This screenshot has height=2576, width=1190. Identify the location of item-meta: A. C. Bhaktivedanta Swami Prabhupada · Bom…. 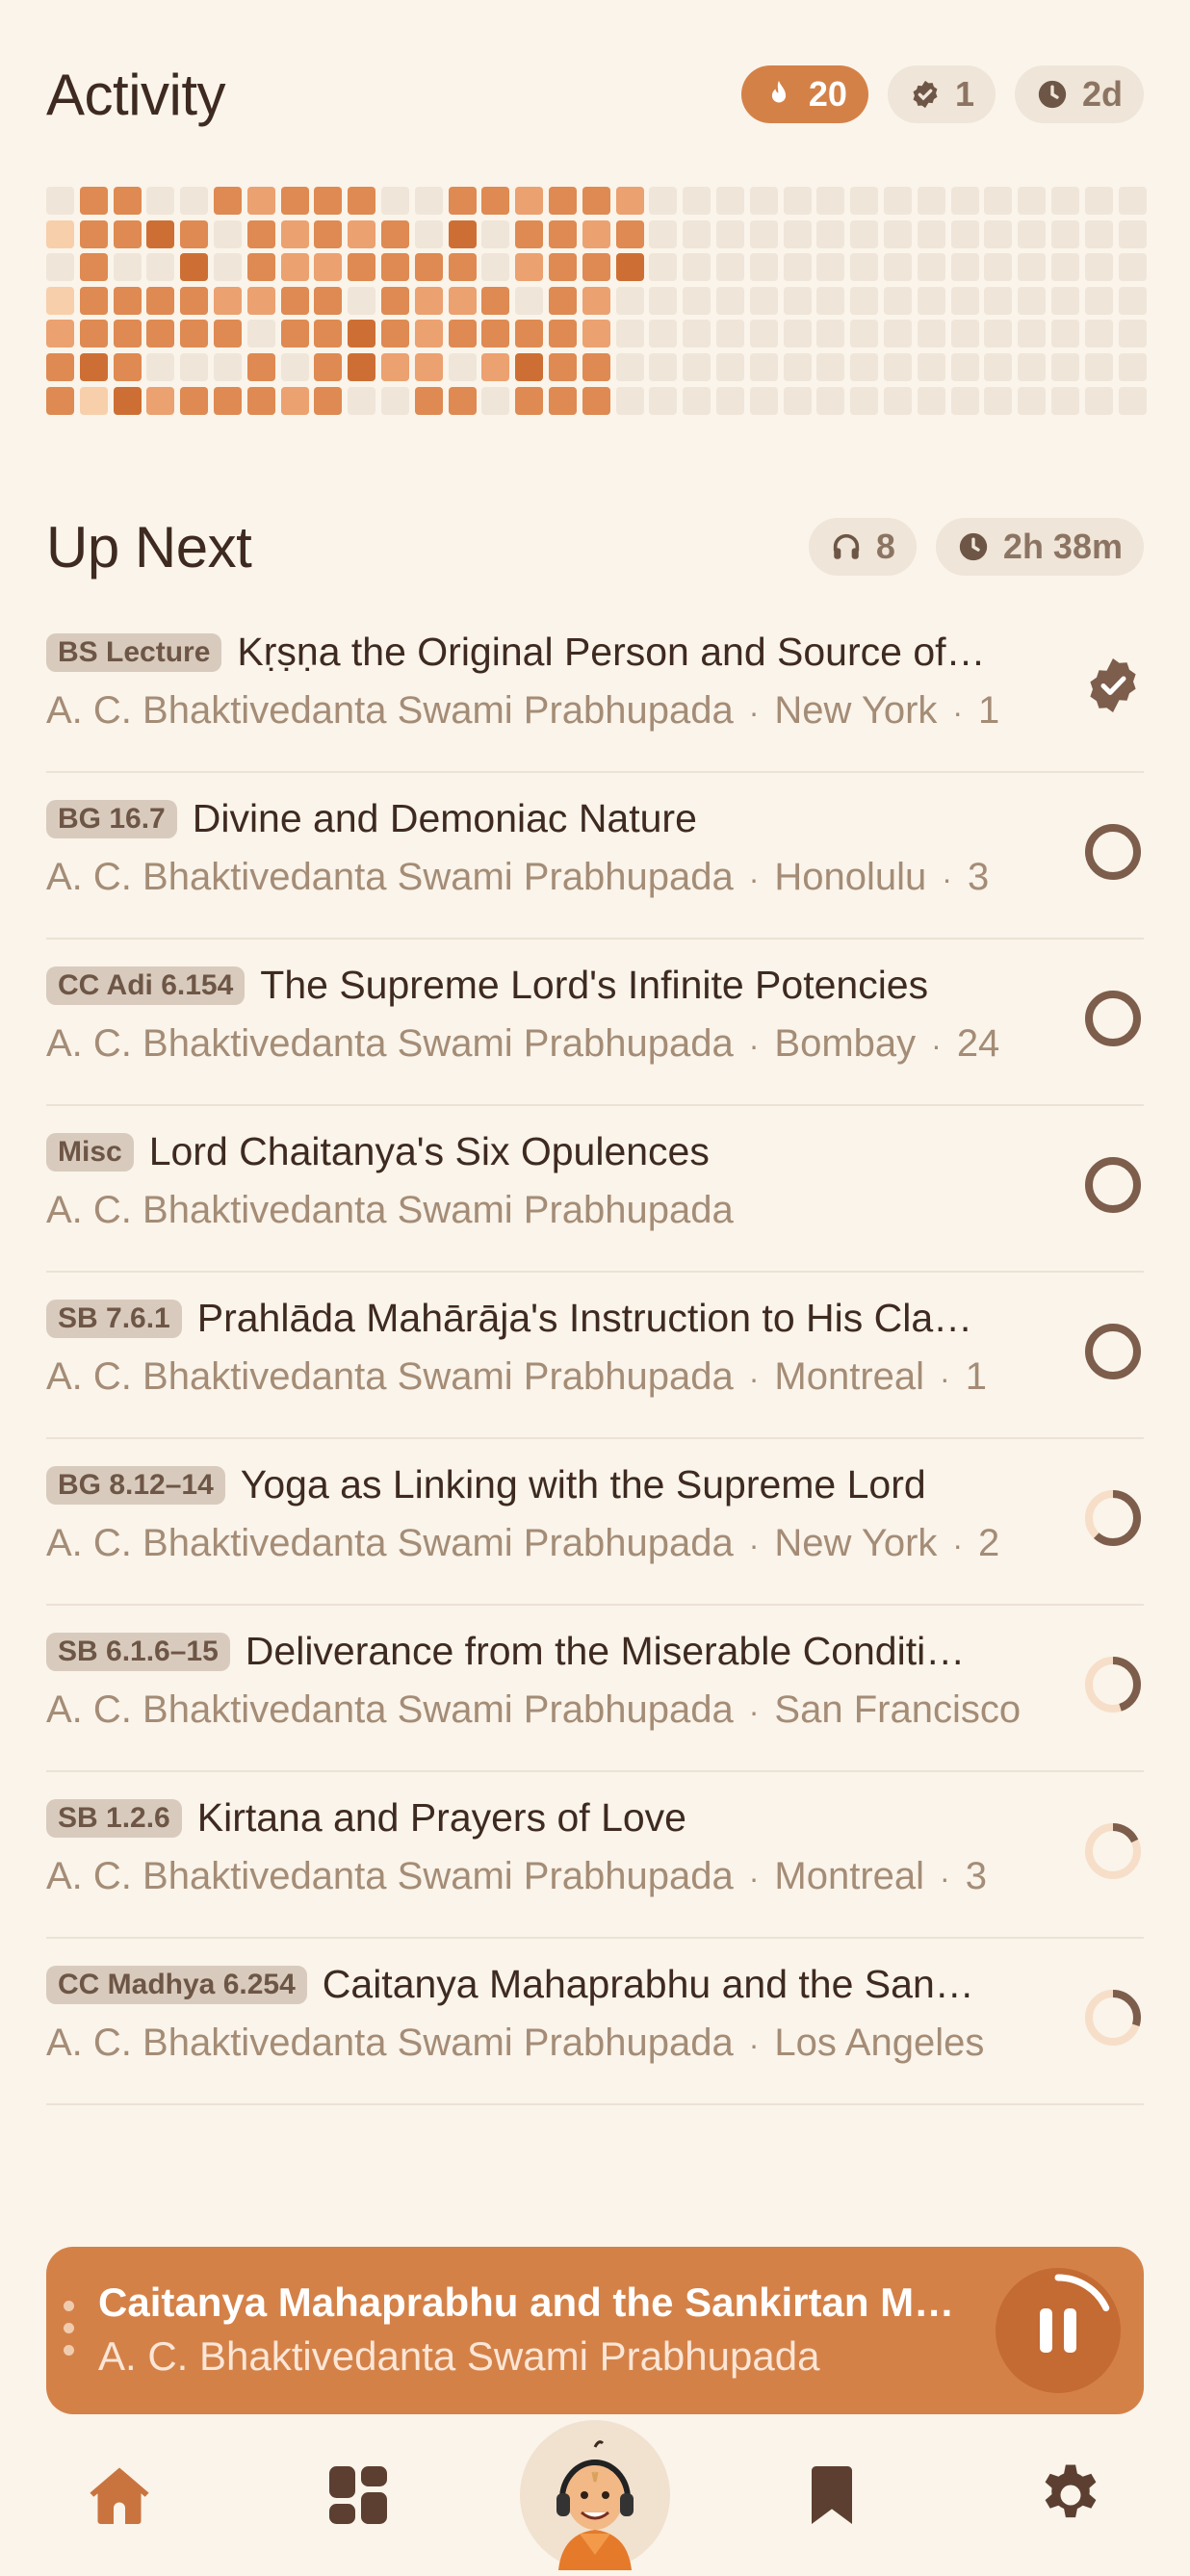
(523, 1044).